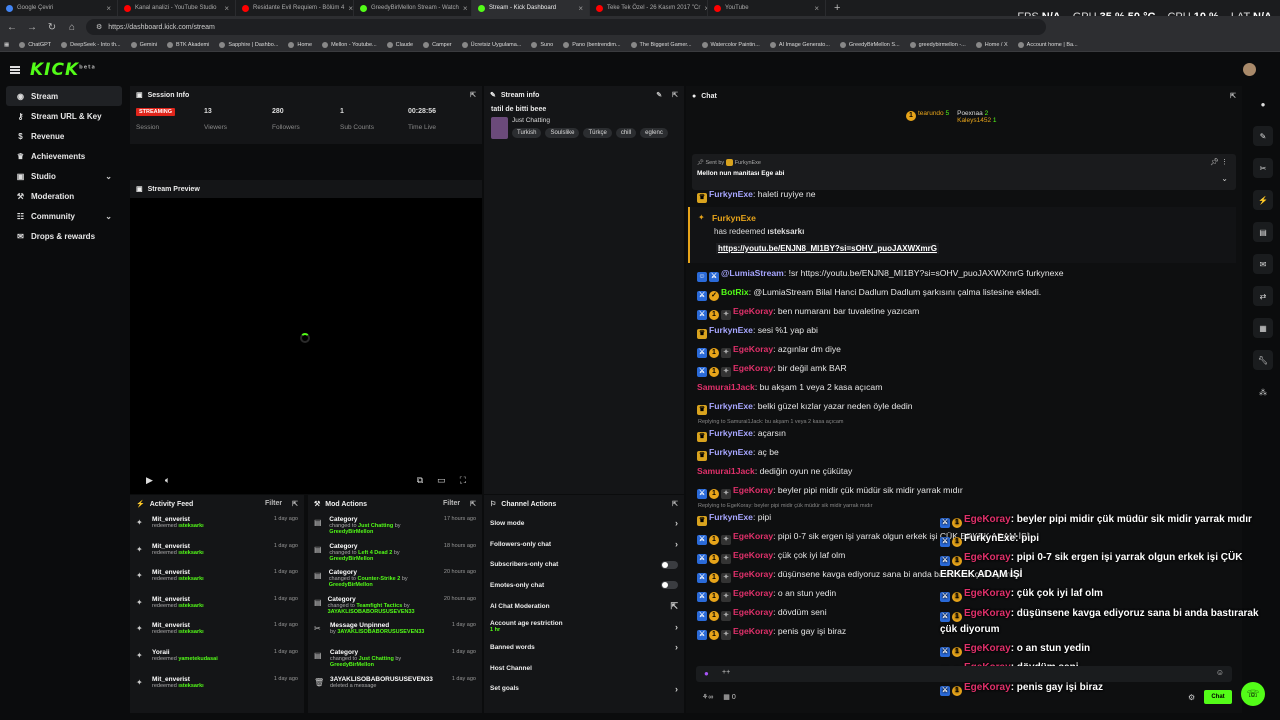 Image resolution: width=1280 pixels, height=720 pixels. Describe the element at coordinates (451, 504) in the screenshot. I see `filter-button: Filter` at that location.